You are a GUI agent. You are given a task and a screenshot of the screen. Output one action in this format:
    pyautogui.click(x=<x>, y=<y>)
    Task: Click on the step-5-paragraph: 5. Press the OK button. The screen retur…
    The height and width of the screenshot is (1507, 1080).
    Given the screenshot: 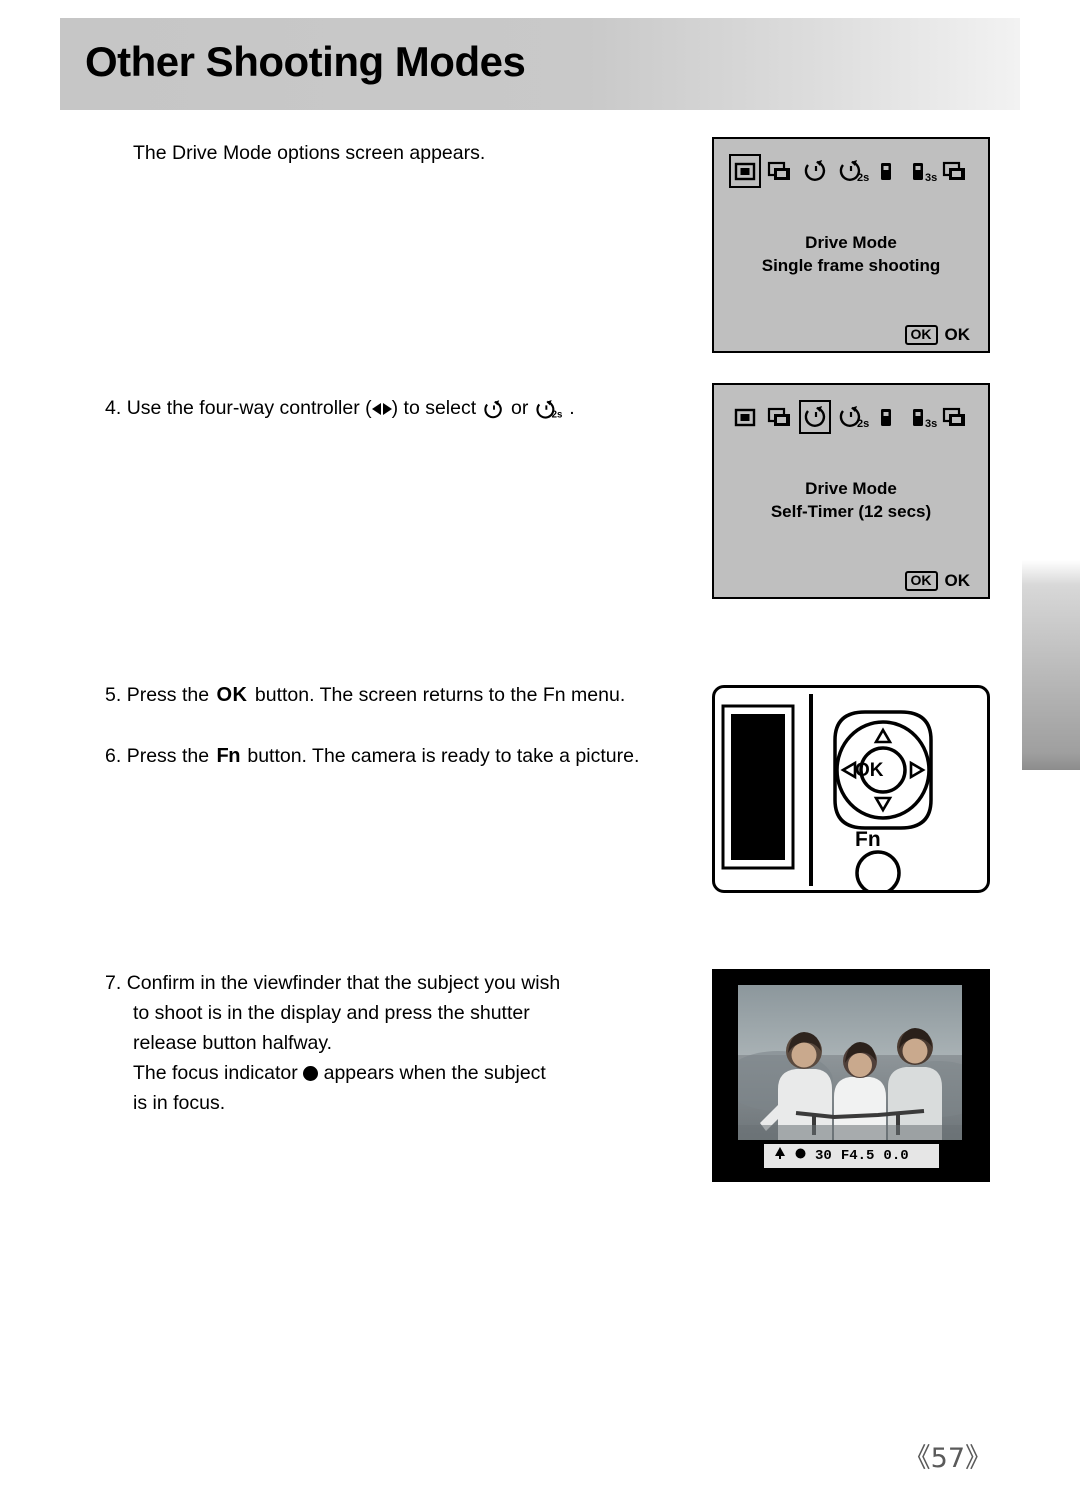 What is the action you would take?
    pyautogui.click(x=365, y=695)
    